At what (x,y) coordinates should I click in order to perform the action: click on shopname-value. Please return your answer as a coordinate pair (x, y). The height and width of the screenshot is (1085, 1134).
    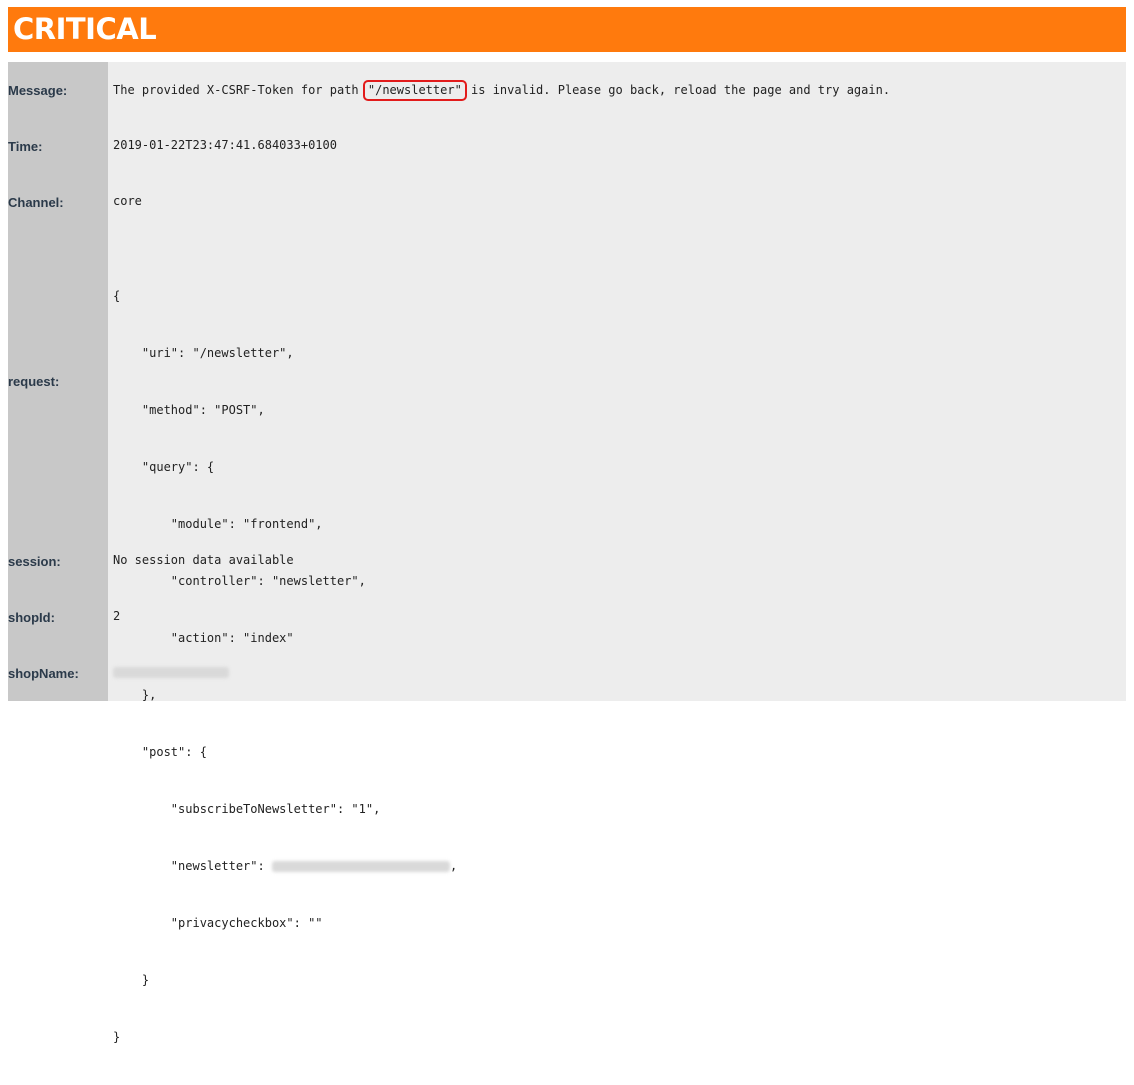
    Looking at the image, I should click on (171, 672).